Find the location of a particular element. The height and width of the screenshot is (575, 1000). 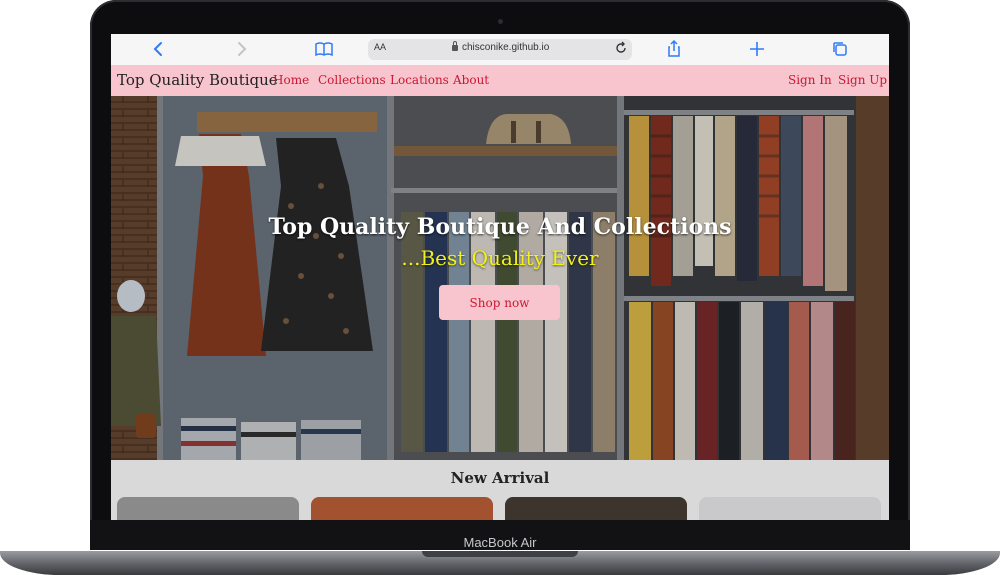

chevron-right-icon is located at coordinates (241, 49).